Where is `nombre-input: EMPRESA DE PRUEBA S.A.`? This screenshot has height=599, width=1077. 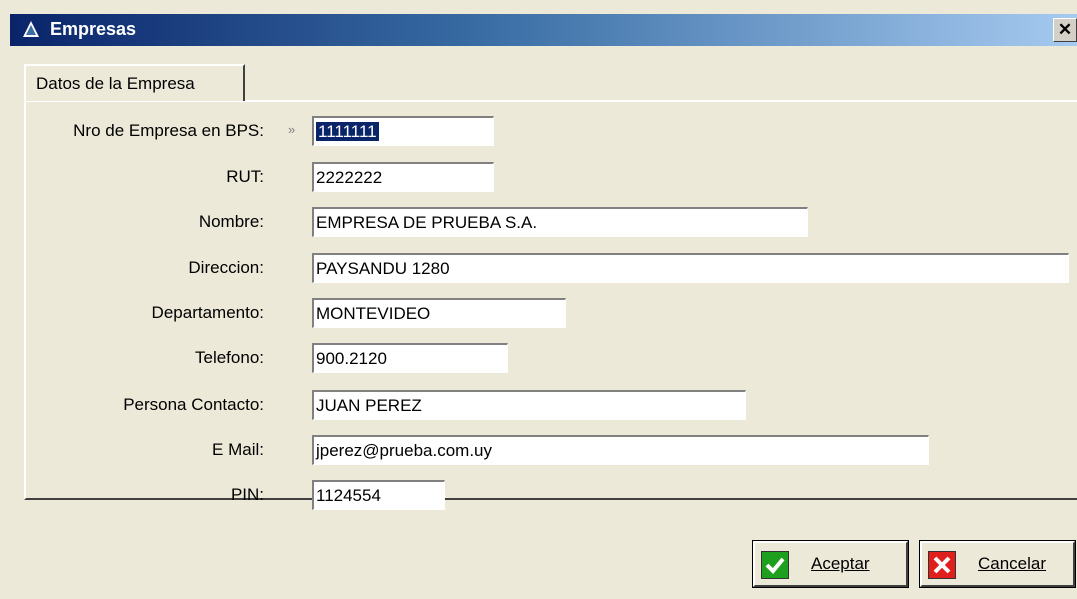
nombre-input: EMPRESA DE PRUEBA S.A. is located at coordinates (560, 222).